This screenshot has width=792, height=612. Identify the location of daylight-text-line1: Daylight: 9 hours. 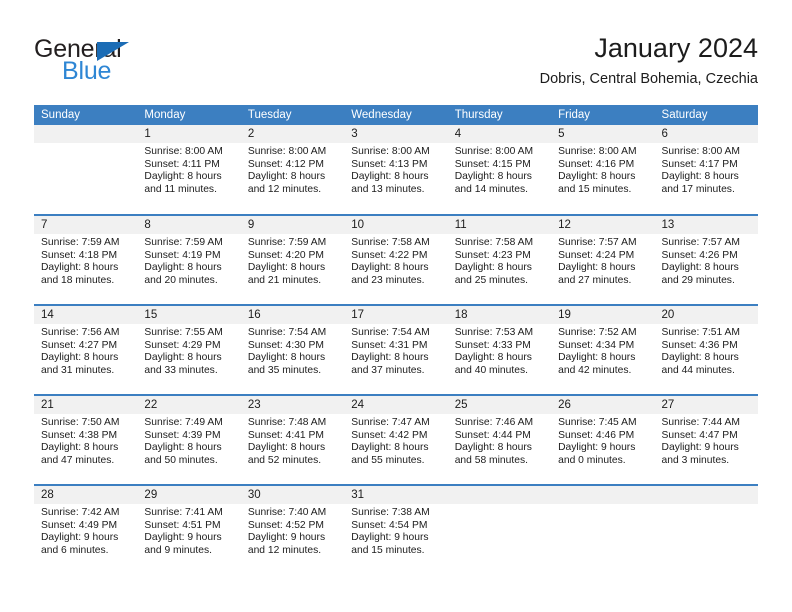
(183, 538).